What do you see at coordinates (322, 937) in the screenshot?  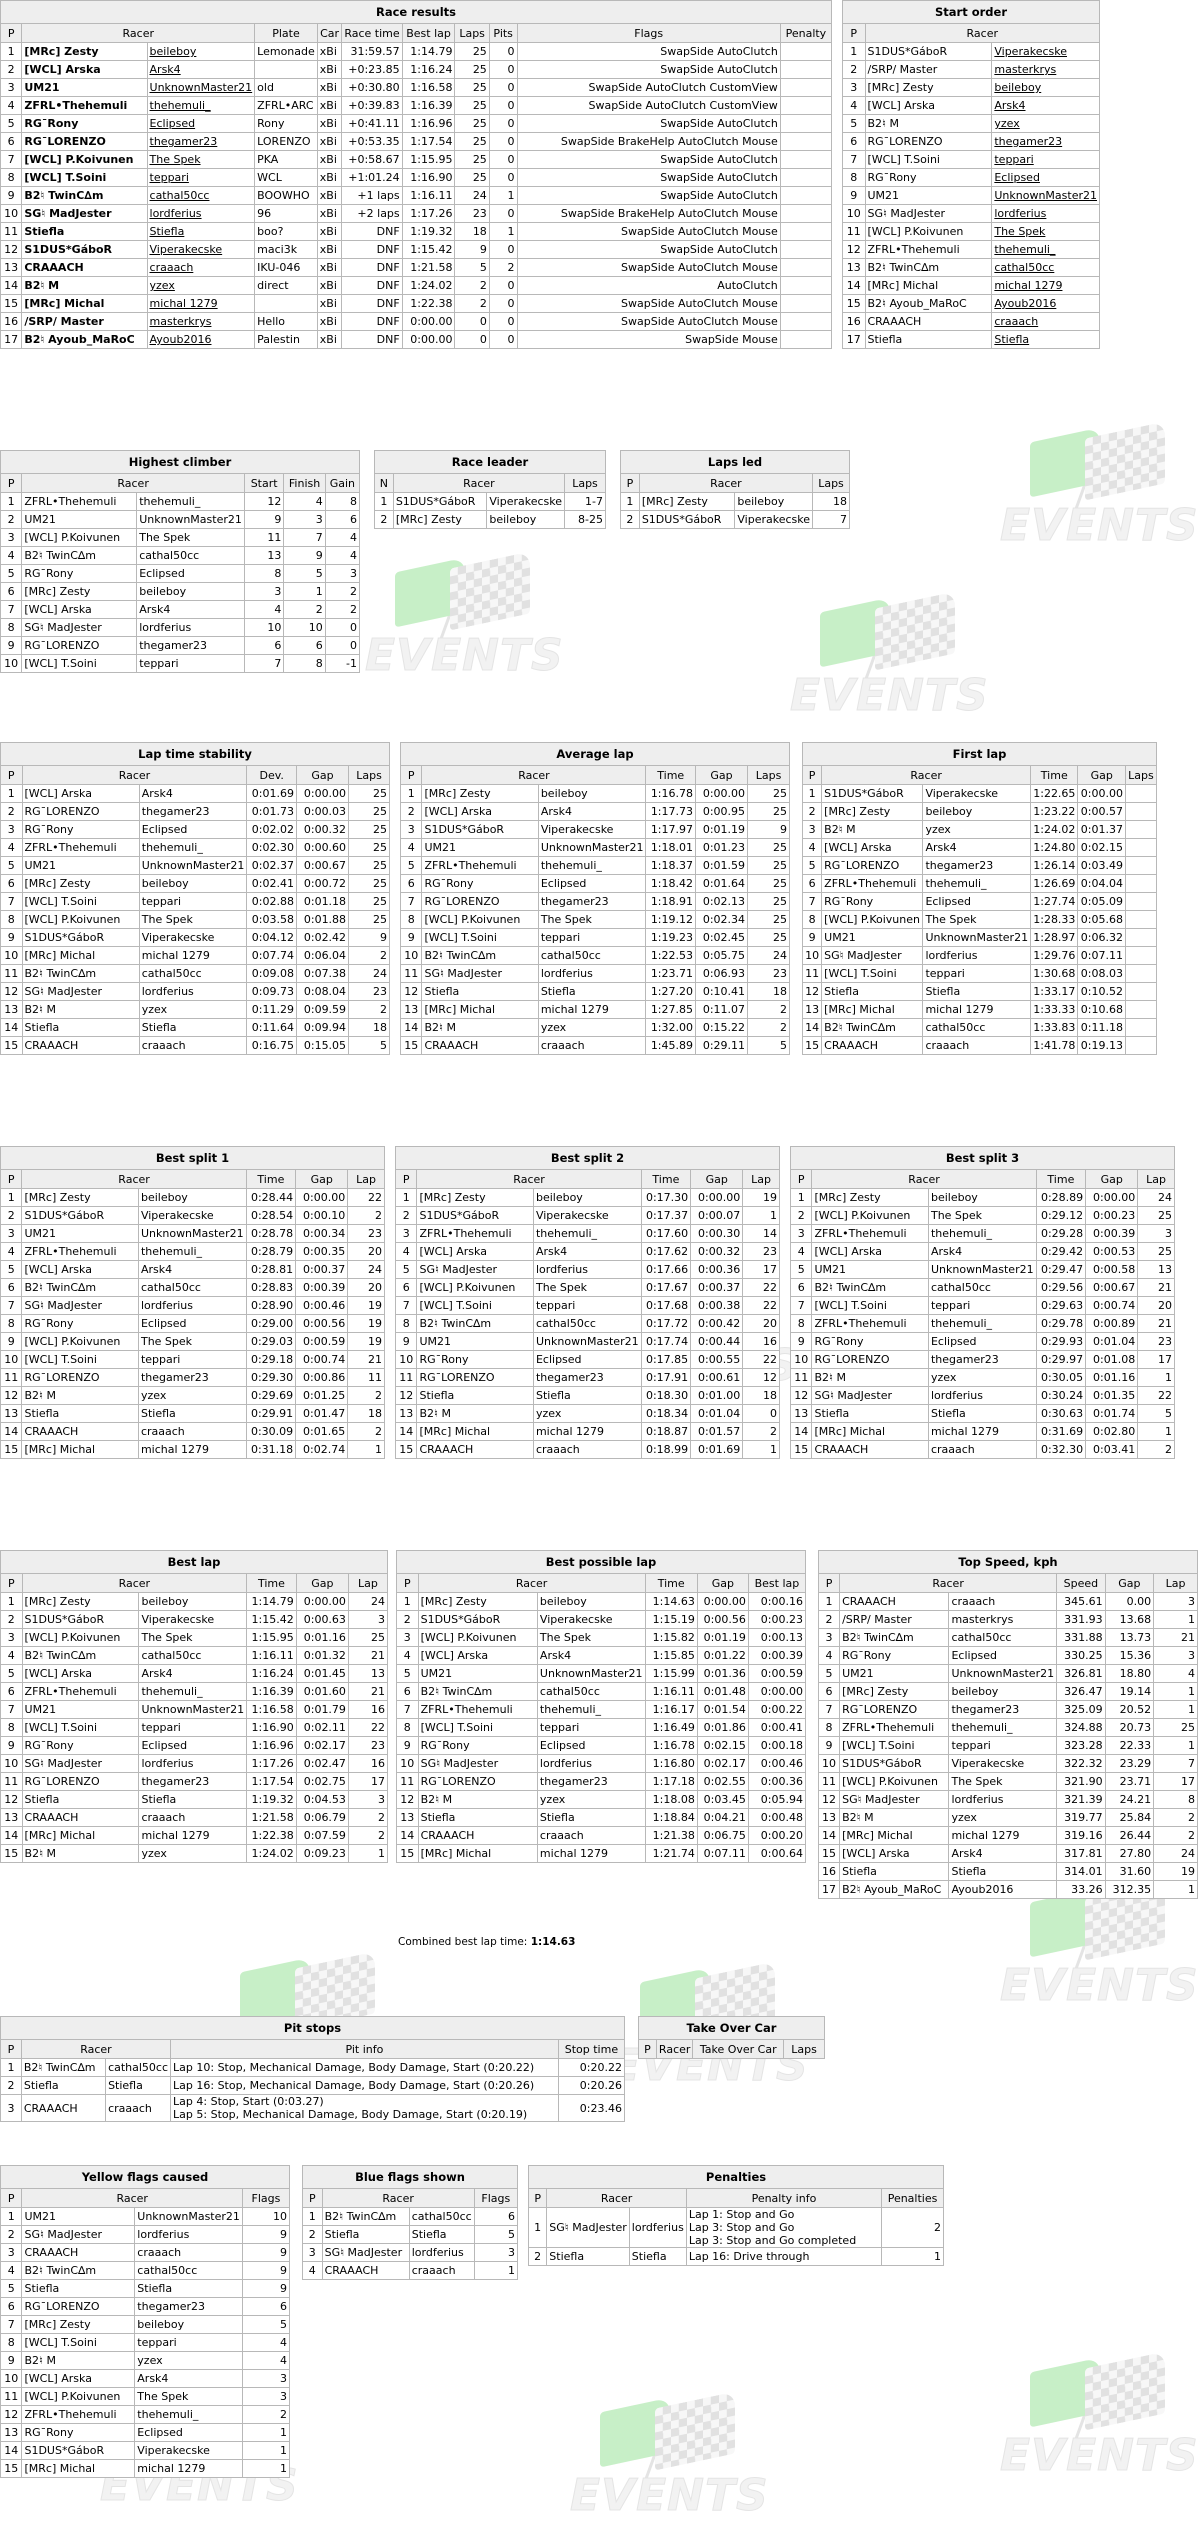 I see `gap-cell: 0:02.42` at bounding box center [322, 937].